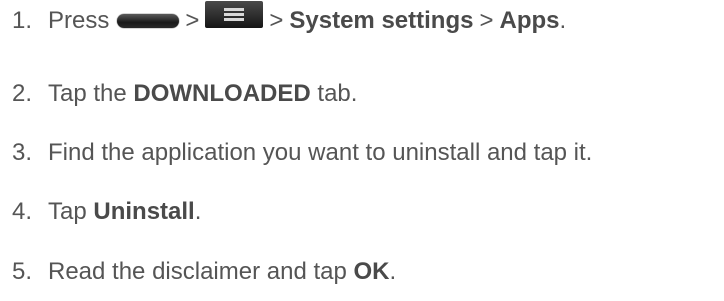 This screenshot has height=301, width=724. What do you see at coordinates (381, 20) in the screenshot?
I see `system-settings-label: System settings` at bounding box center [381, 20].